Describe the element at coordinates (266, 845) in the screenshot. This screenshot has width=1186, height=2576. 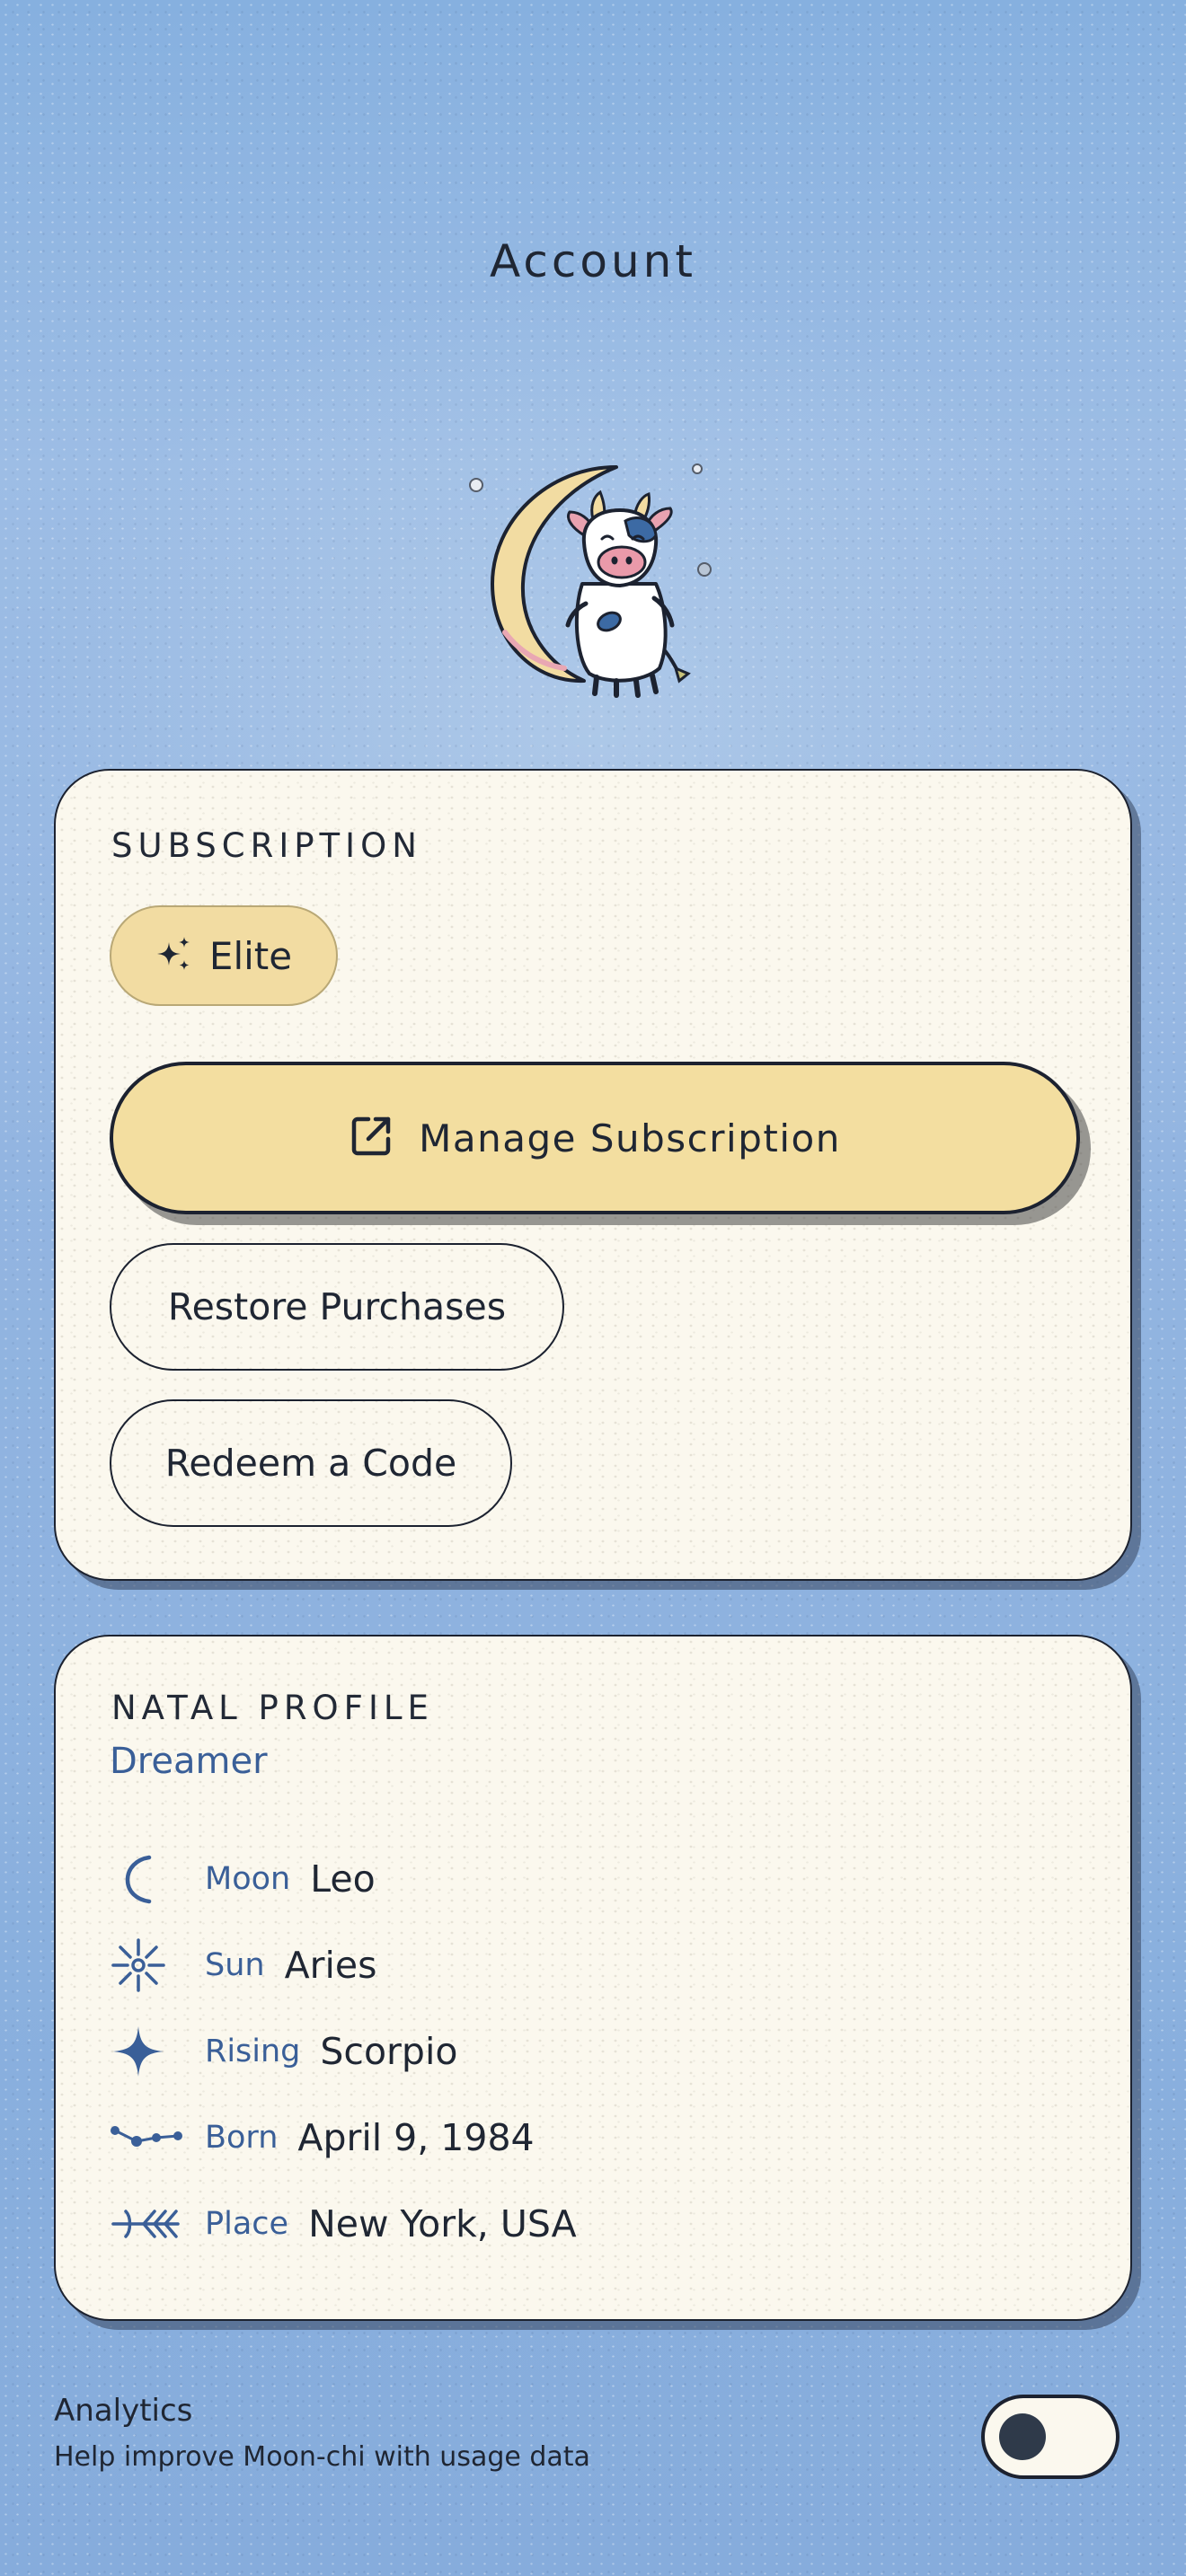
I see `subscription-section-label: SUBSCRIPTION` at that location.